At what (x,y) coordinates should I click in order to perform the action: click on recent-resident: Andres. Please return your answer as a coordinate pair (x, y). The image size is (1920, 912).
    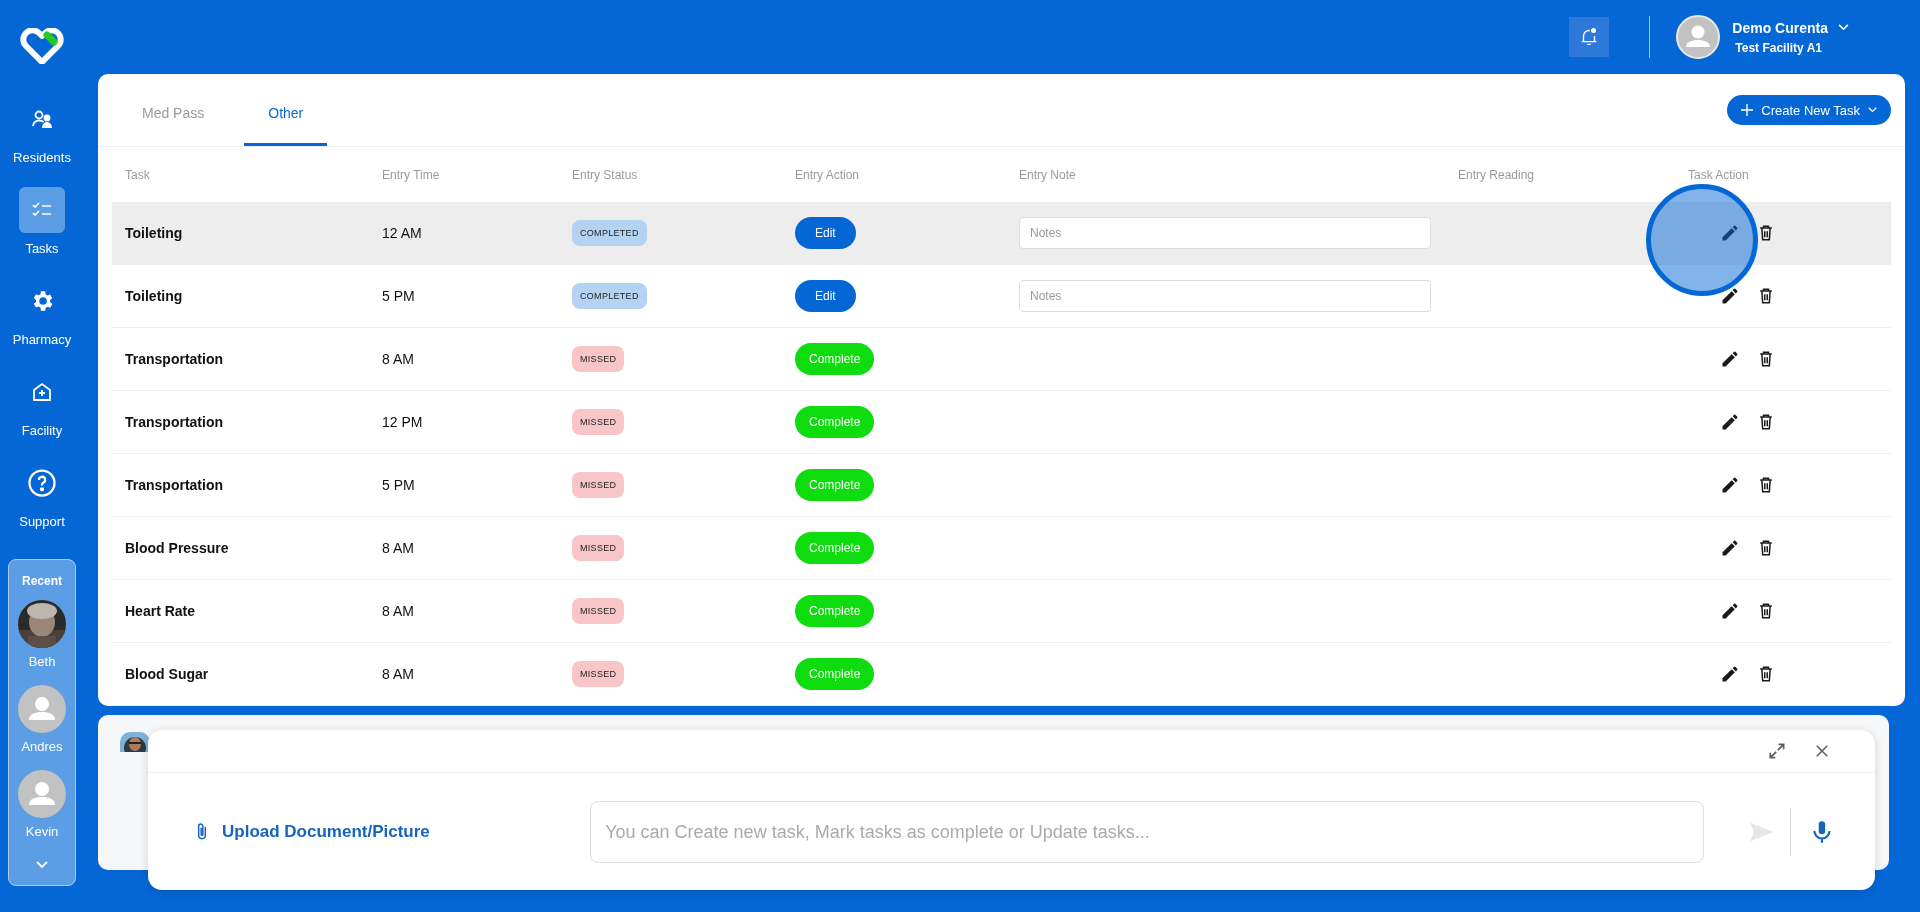
    Looking at the image, I should click on (42, 719).